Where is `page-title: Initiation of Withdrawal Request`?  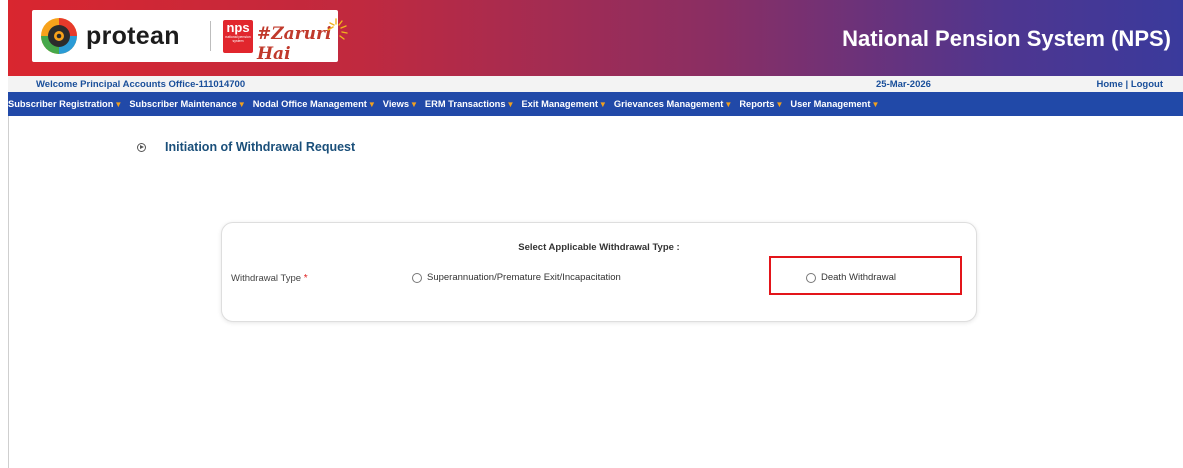 page-title: Initiation of Withdrawal Request is located at coordinates (260, 147).